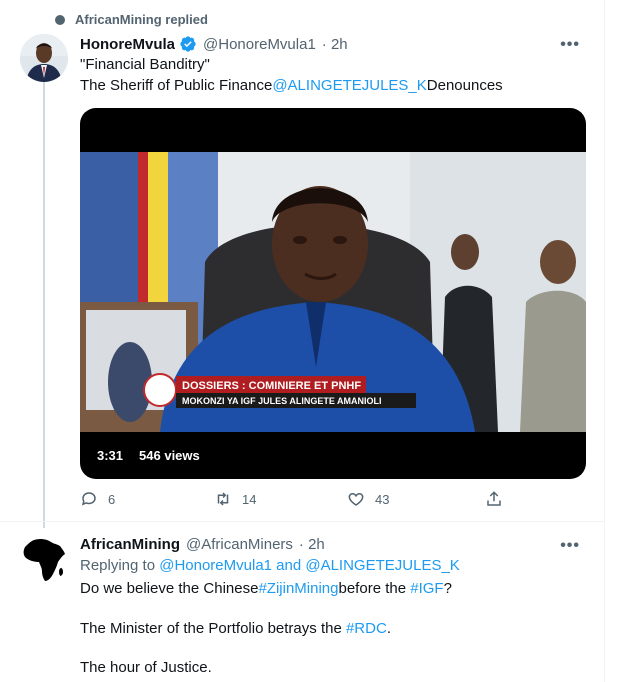 The image size is (624, 682). Describe the element at coordinates (349, 85) in the screenshot. I see `mention-link: @ALINGETEJULES_K` at that location.